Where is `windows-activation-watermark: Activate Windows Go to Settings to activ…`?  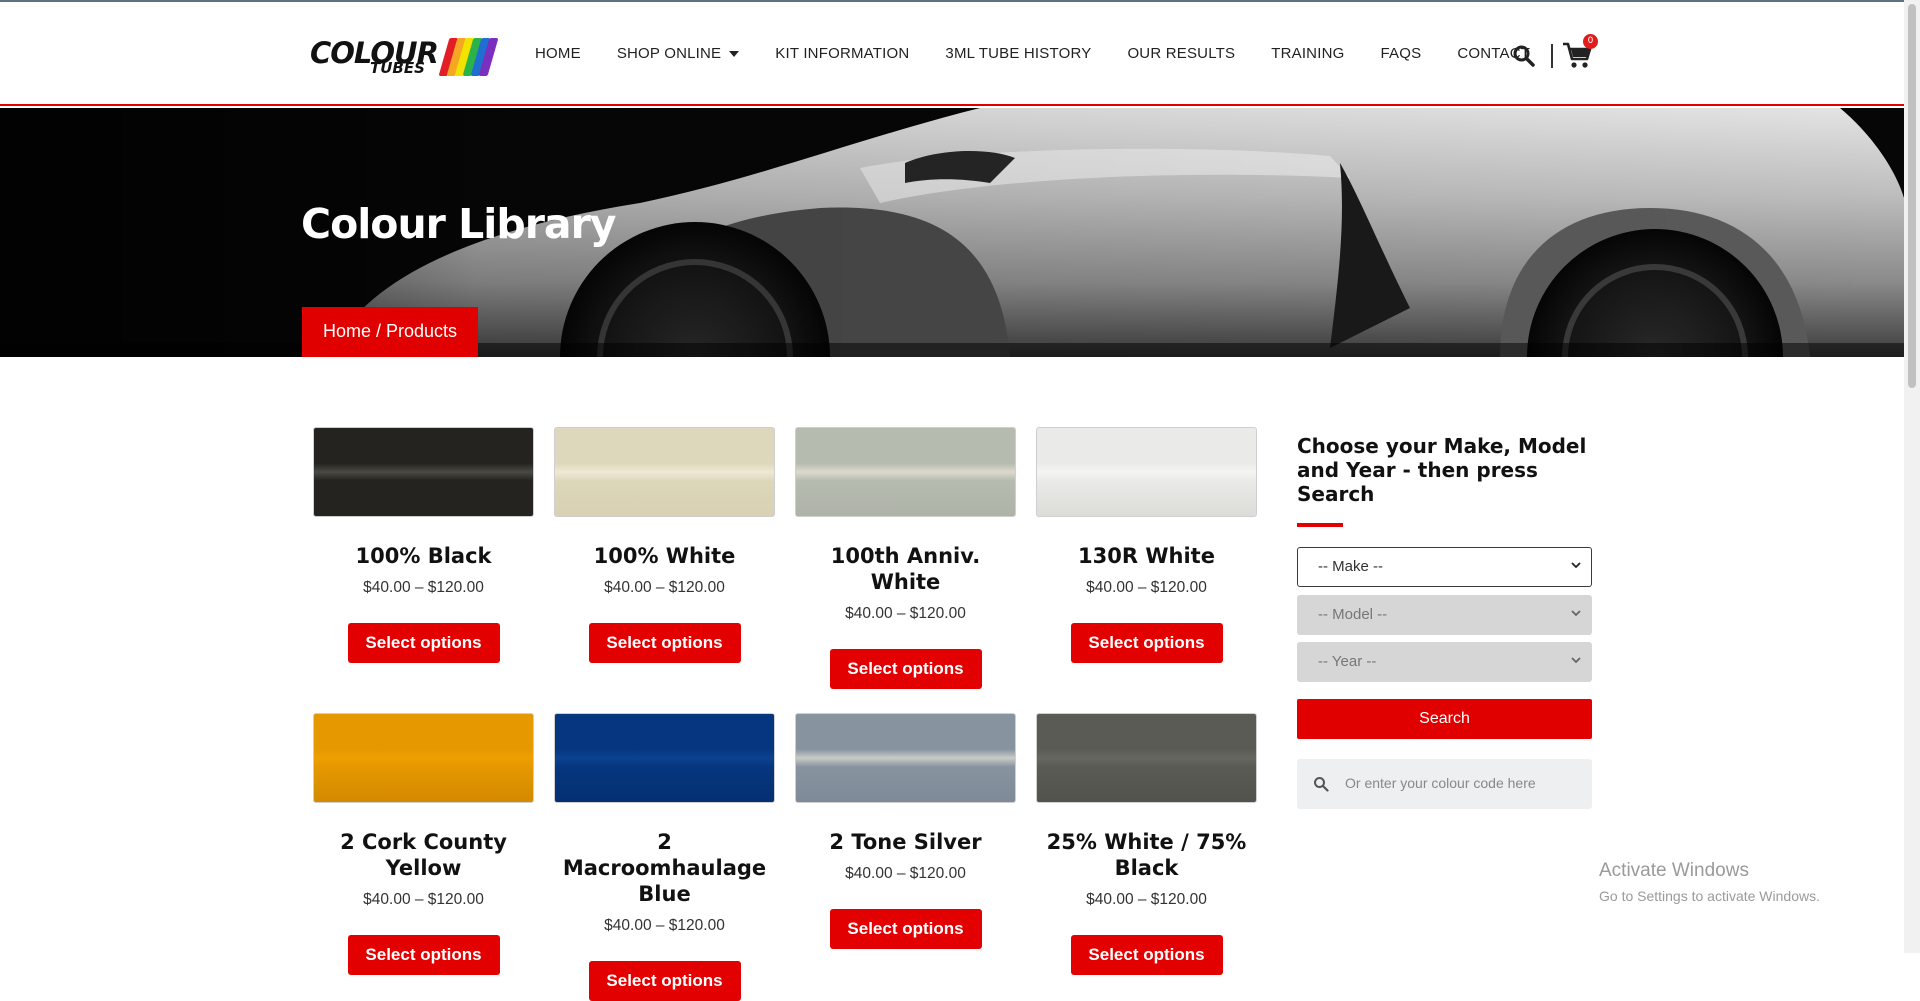 windows-activation-watermark: Activate Windows Go to Settings to activ… is located at coordinates (1709, 882).